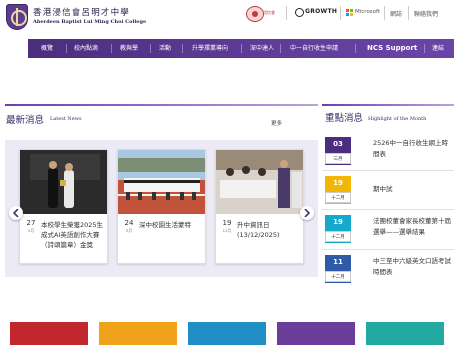 The width and height of the screenshot is (460, 345). I want to click on carousel-next-button, so click(307, 213).